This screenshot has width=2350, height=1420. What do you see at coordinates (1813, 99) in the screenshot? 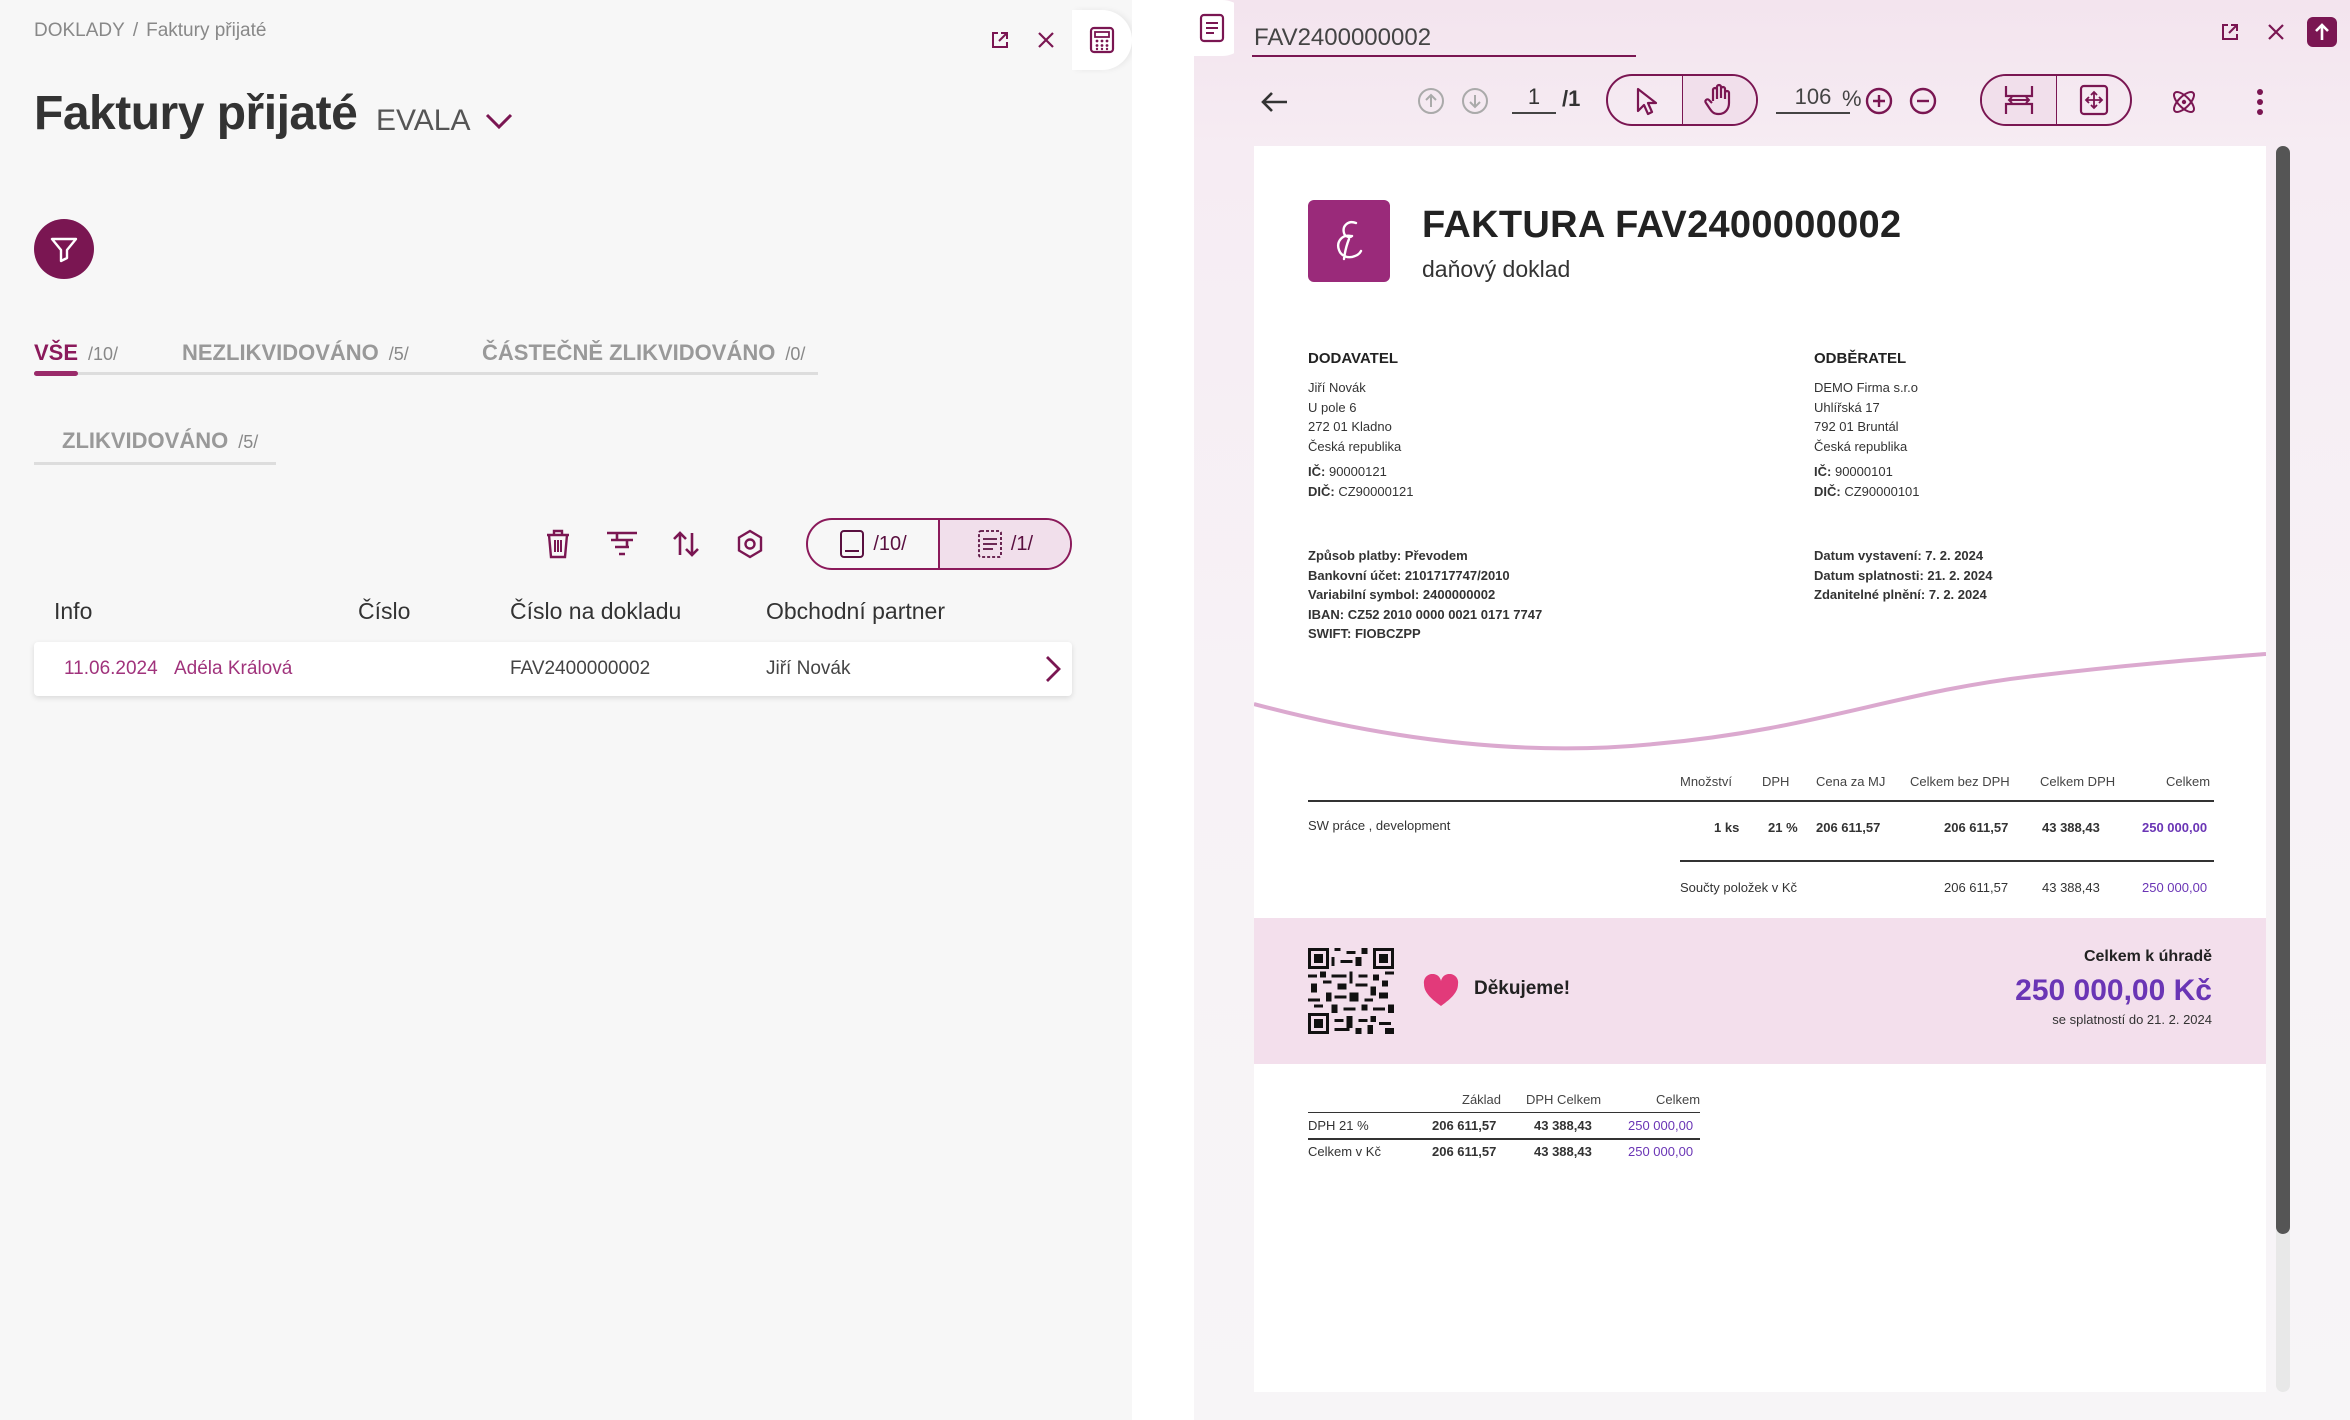
I see `zoom-input: 106` at bounding box center [1813, 99].